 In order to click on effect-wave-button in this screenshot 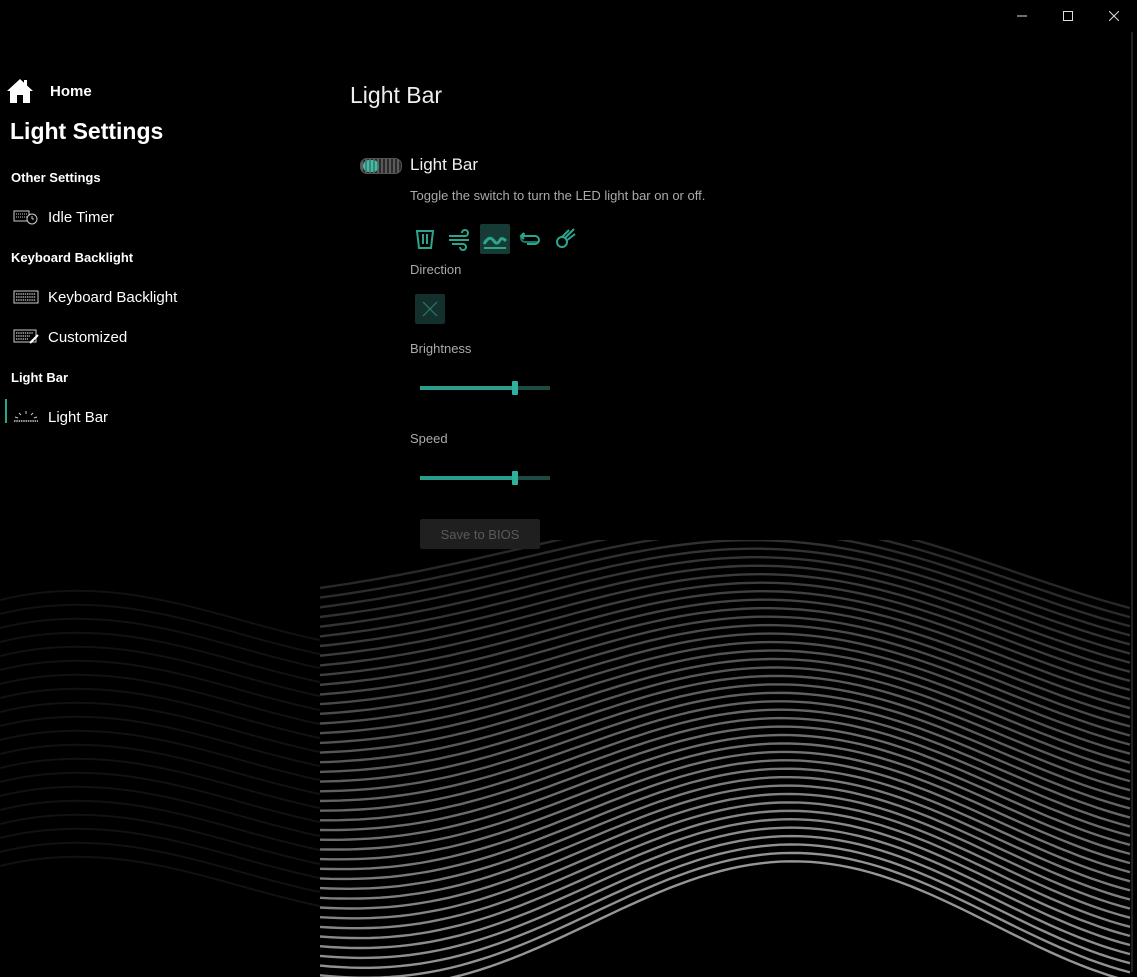, I will do `click(495, 239)`.